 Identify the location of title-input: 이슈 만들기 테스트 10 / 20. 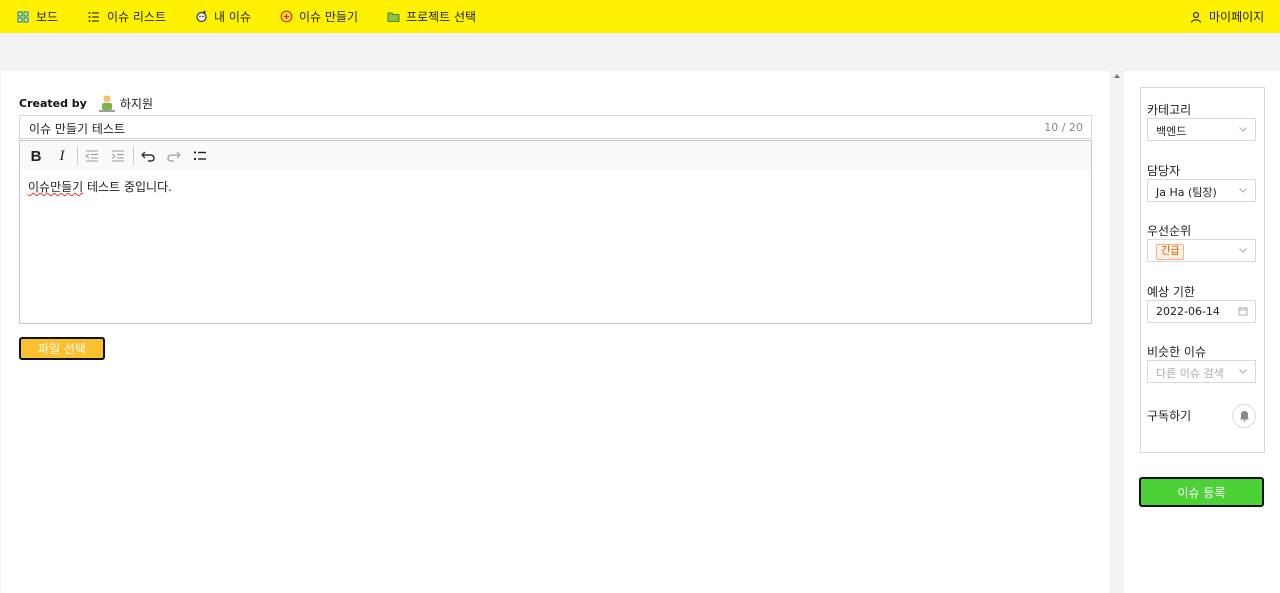
(555, 127).